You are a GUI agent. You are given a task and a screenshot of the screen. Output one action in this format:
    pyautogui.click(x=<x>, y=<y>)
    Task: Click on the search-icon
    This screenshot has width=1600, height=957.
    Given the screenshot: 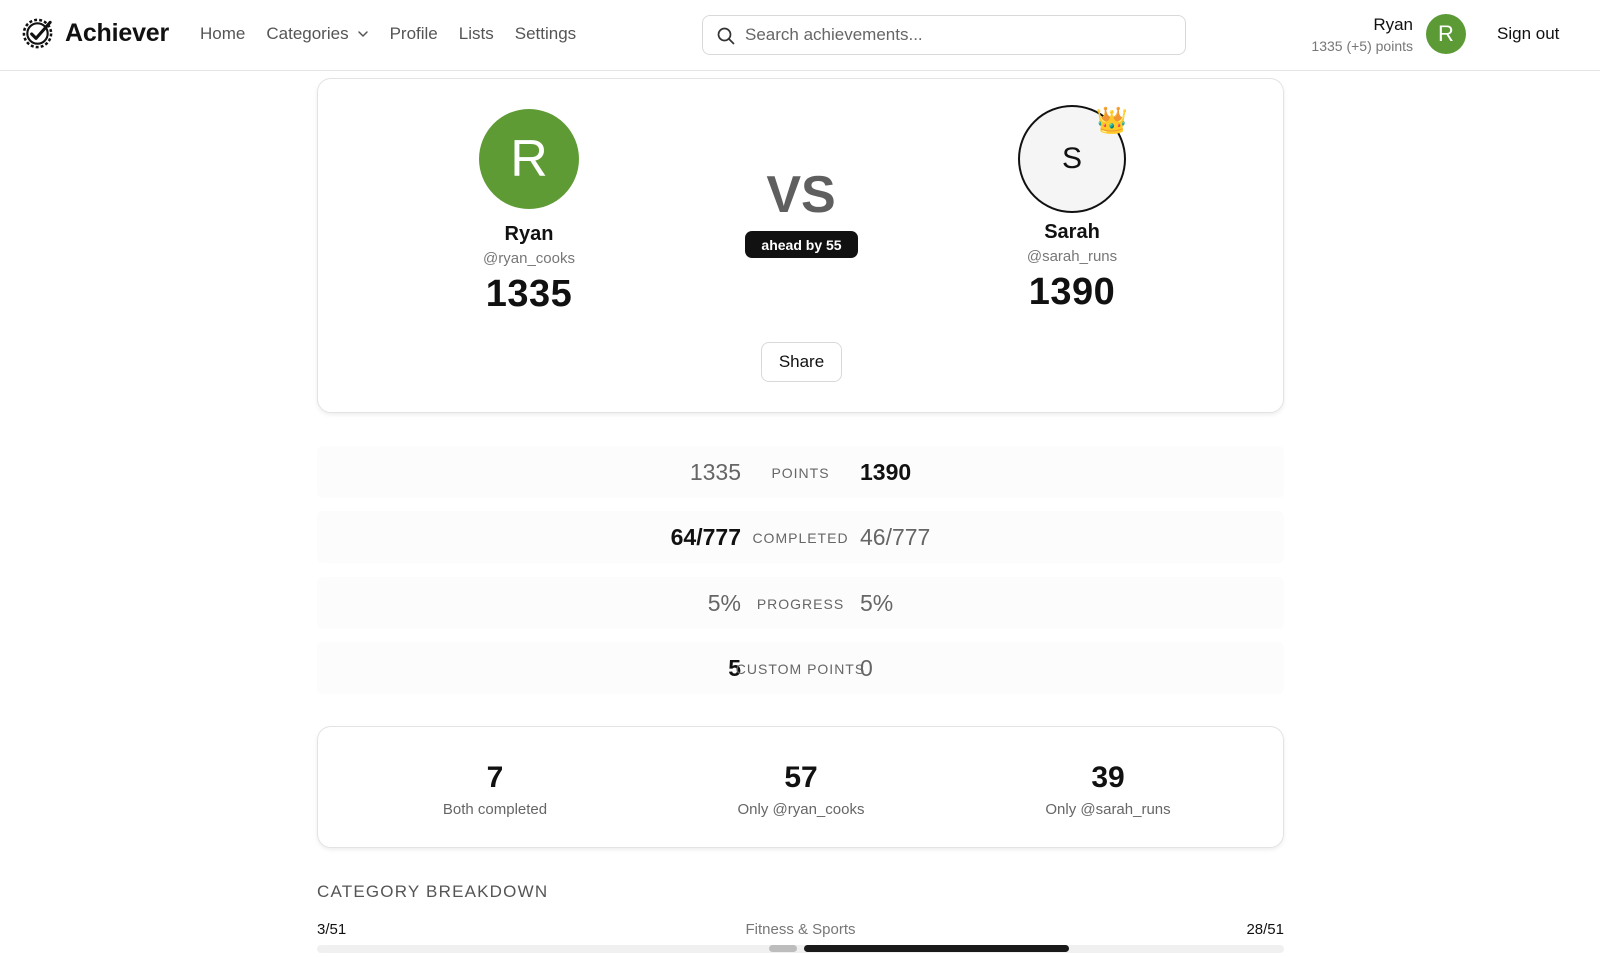 What is the action you would take?
    pyautogui.click(x=726, y=36)
    